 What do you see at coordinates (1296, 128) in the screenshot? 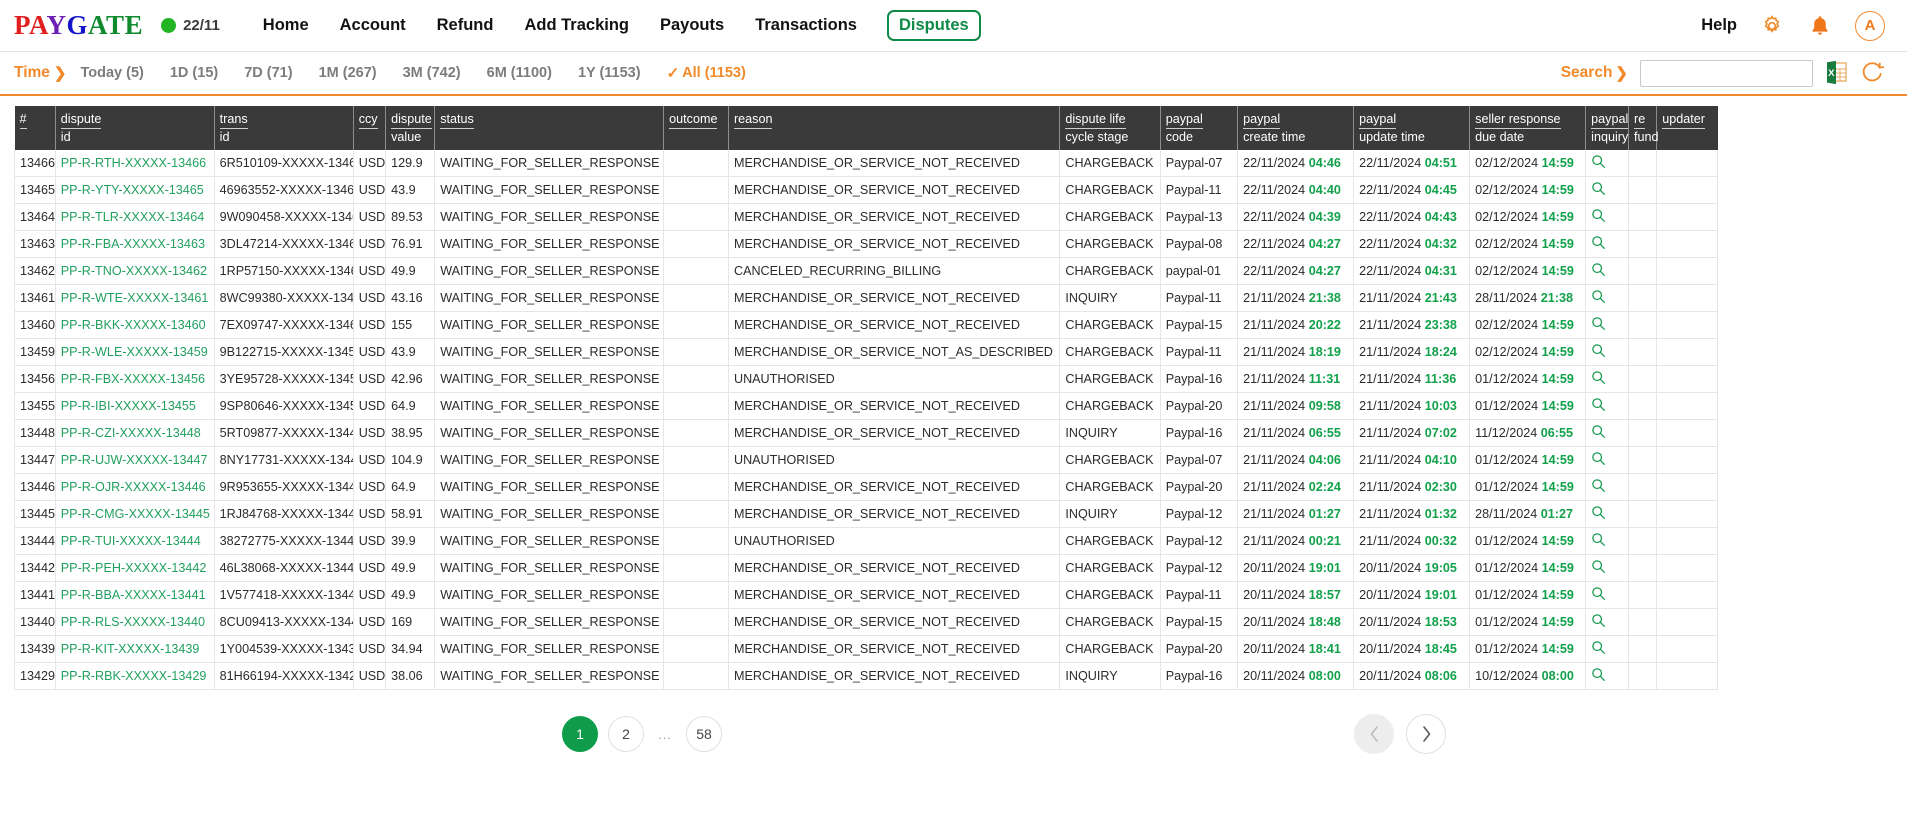
I see `col-header-paypal-create-time: paypal create time` at bounding box center [1296, 128].